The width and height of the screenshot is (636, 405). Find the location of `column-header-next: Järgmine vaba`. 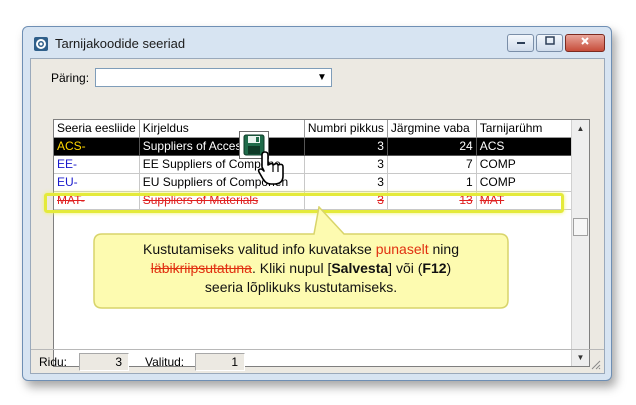

column-header-next: Järgmine vaba is located at coordinates (432, 129).